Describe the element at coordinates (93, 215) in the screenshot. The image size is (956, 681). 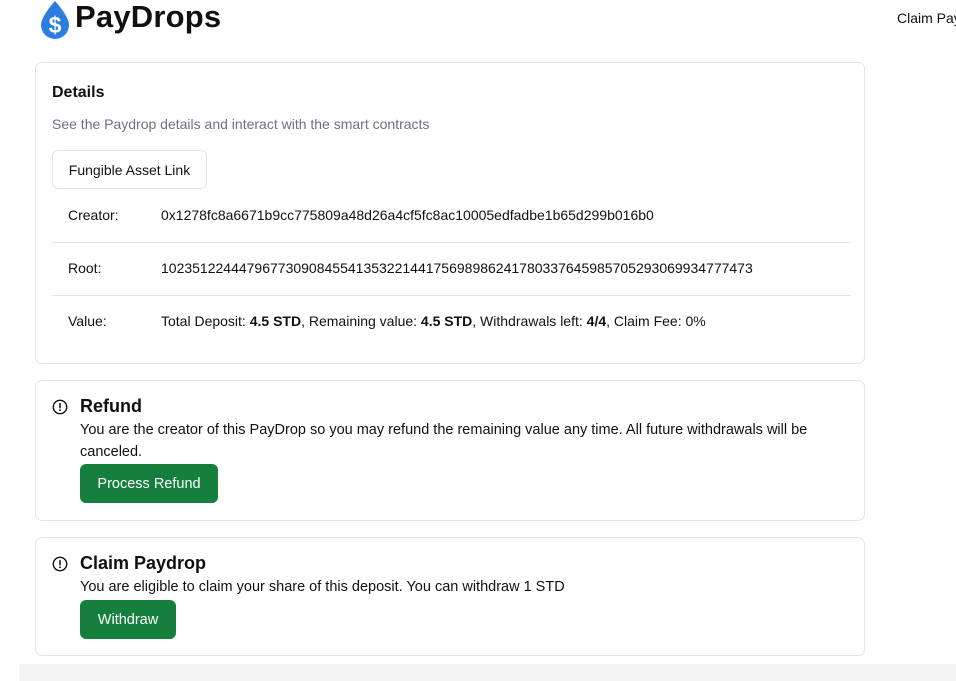
I see `creator-label: Creator:` at that location.